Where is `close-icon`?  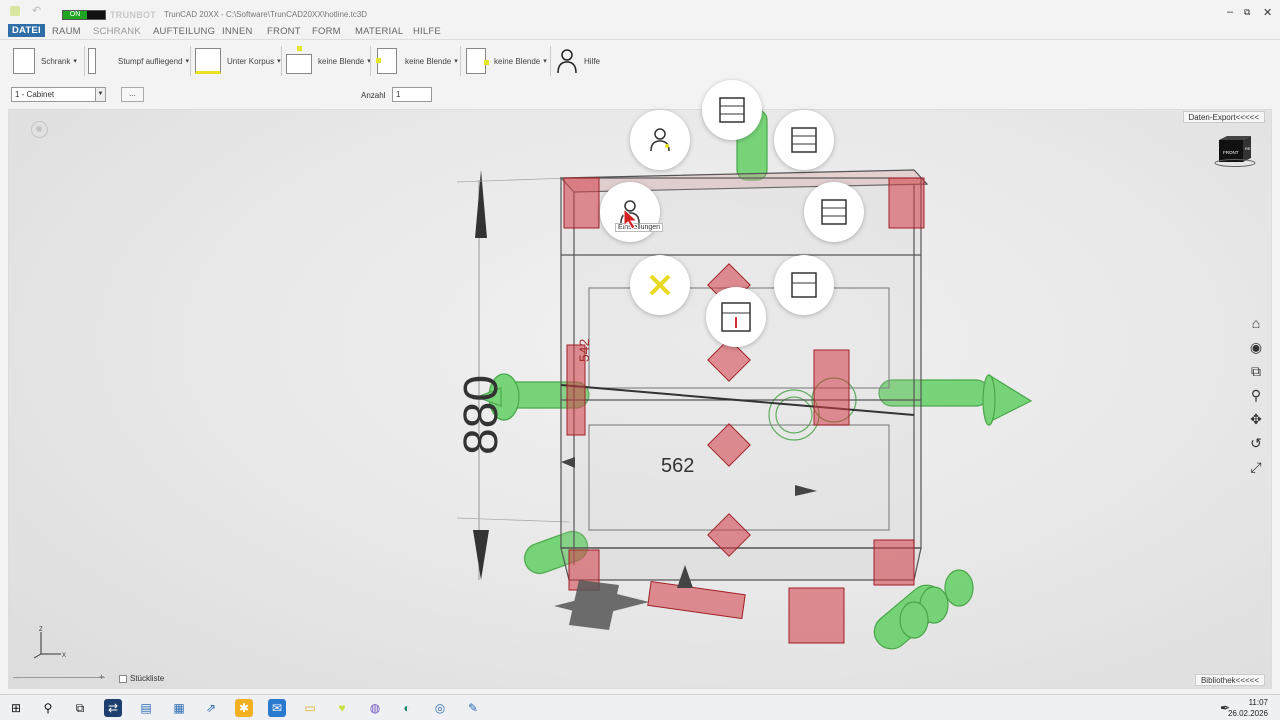
close-icon is located at coordinates (660, 285).